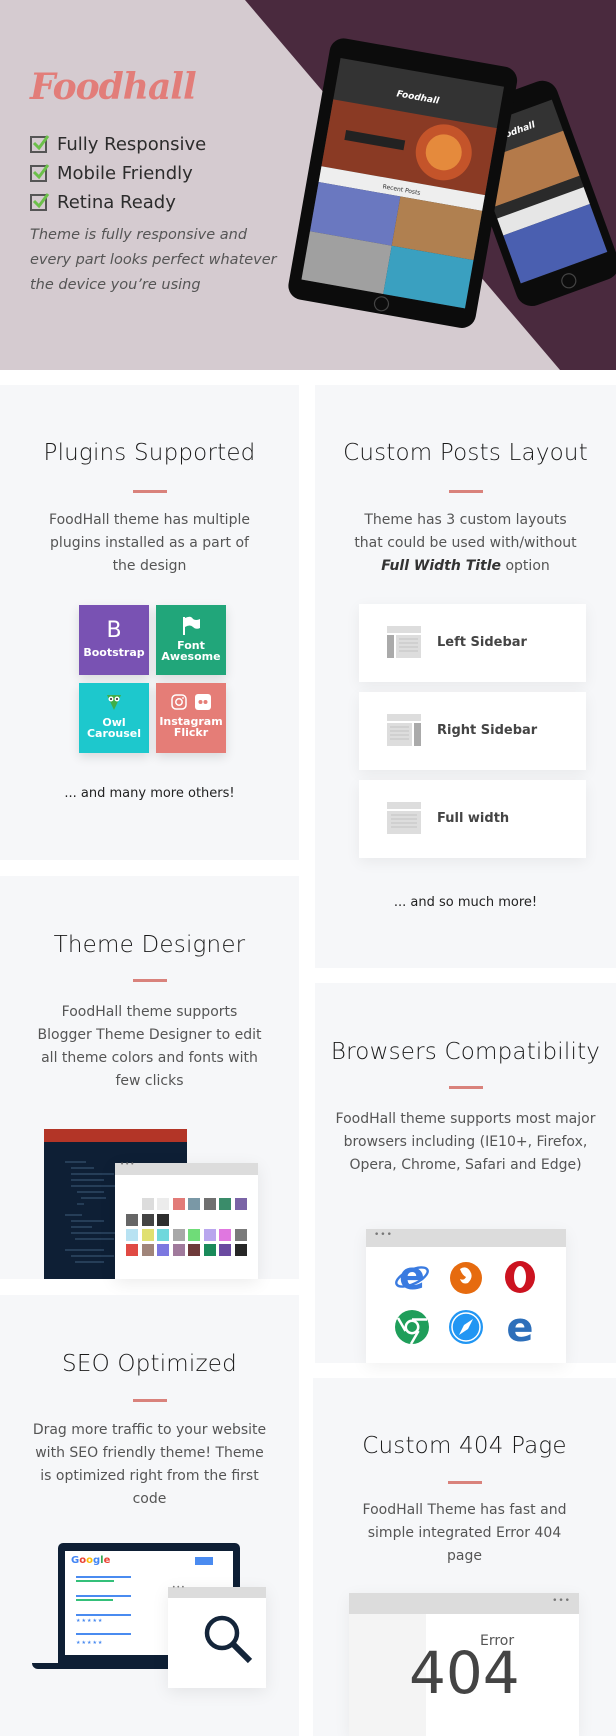 The width and height of the screenshot is (616, 1736). Describe the element at coordinates (191, 732) in the screenshot. I see `plugin-label: Flickr` at that location.